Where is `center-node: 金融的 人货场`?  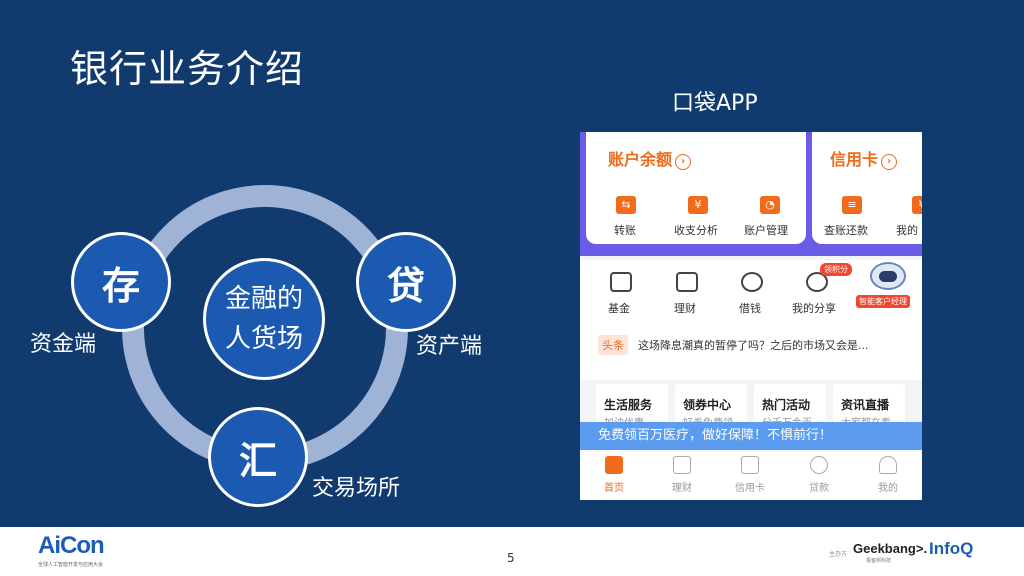 center-node: 金融的 人货场 is located at coordinates (264, 319).